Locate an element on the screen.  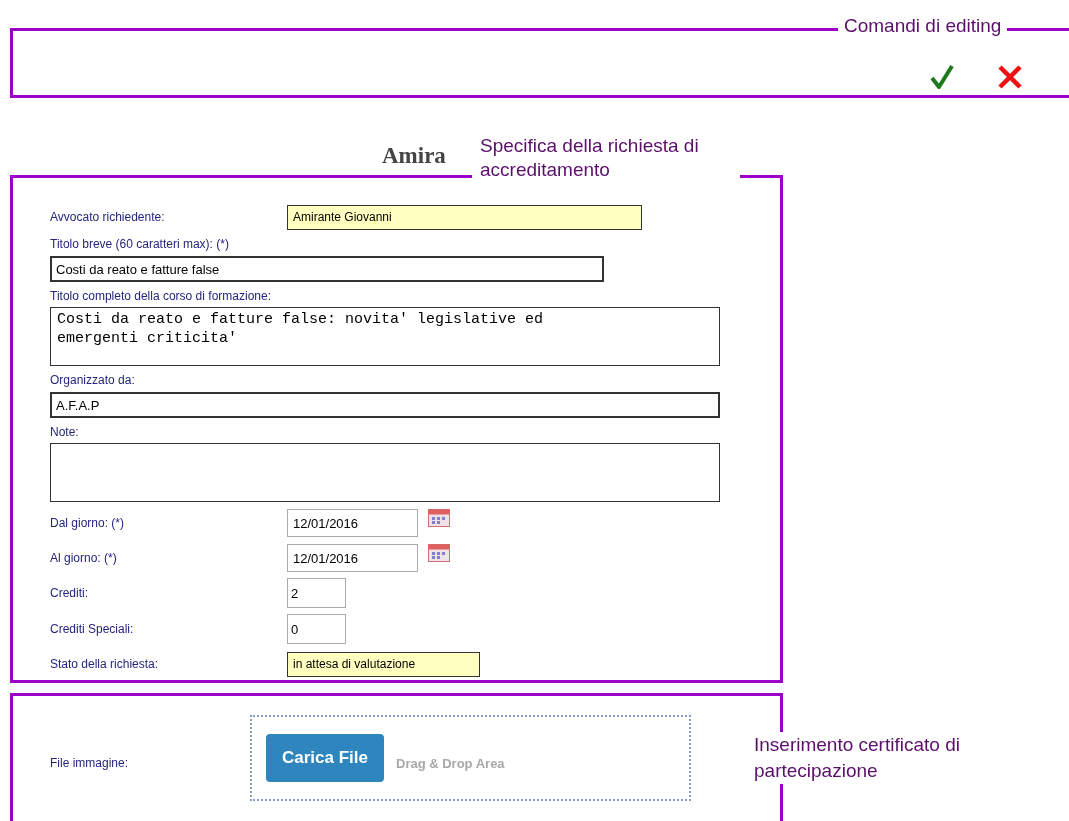
page-heading: Amira is located at coordinates (414, 155).